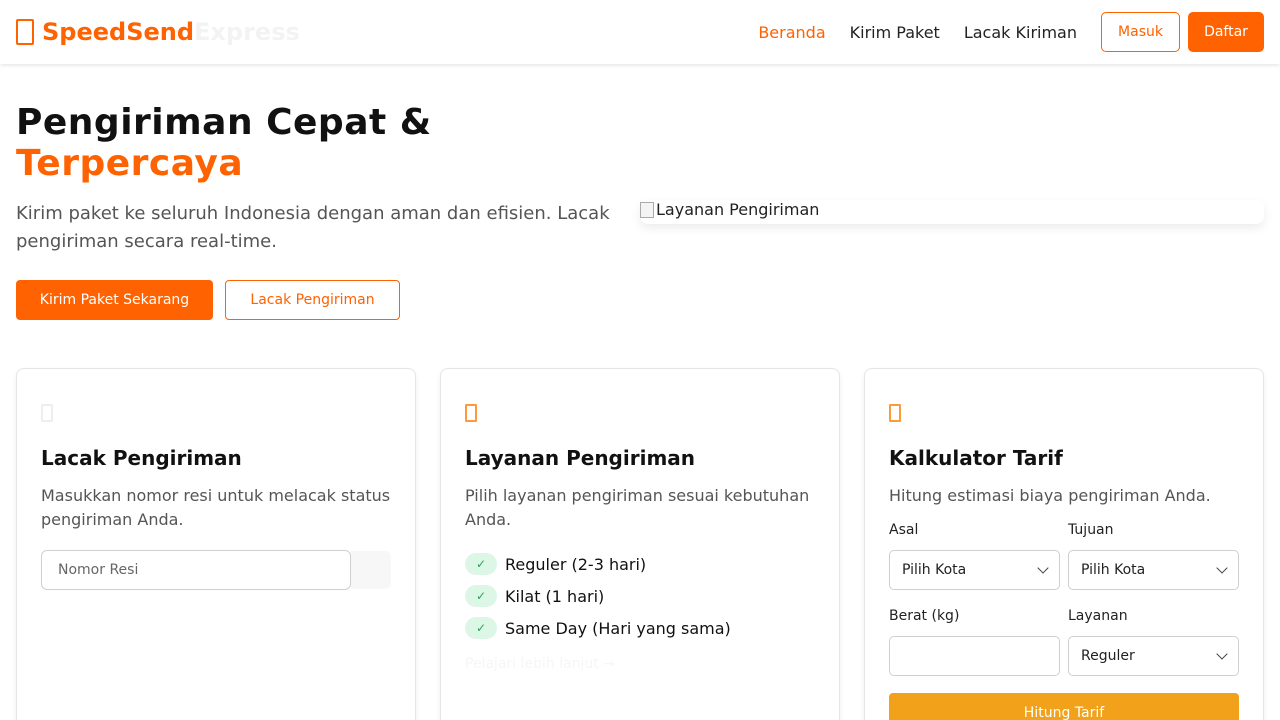 The width and height of the screenshot is (1280, 720). I want to click on origin-value: Pilih Kota, so click(934, 570).